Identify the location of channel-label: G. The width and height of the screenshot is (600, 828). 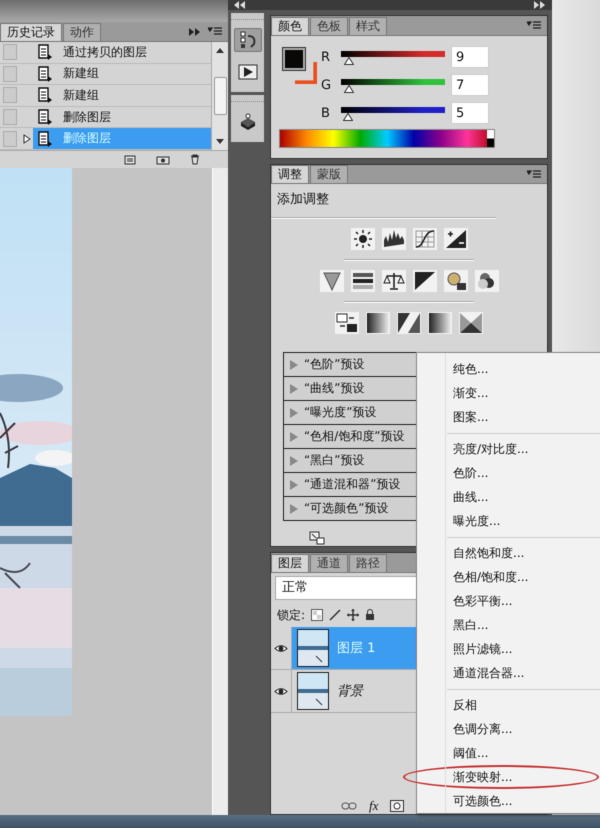
(326, 85).